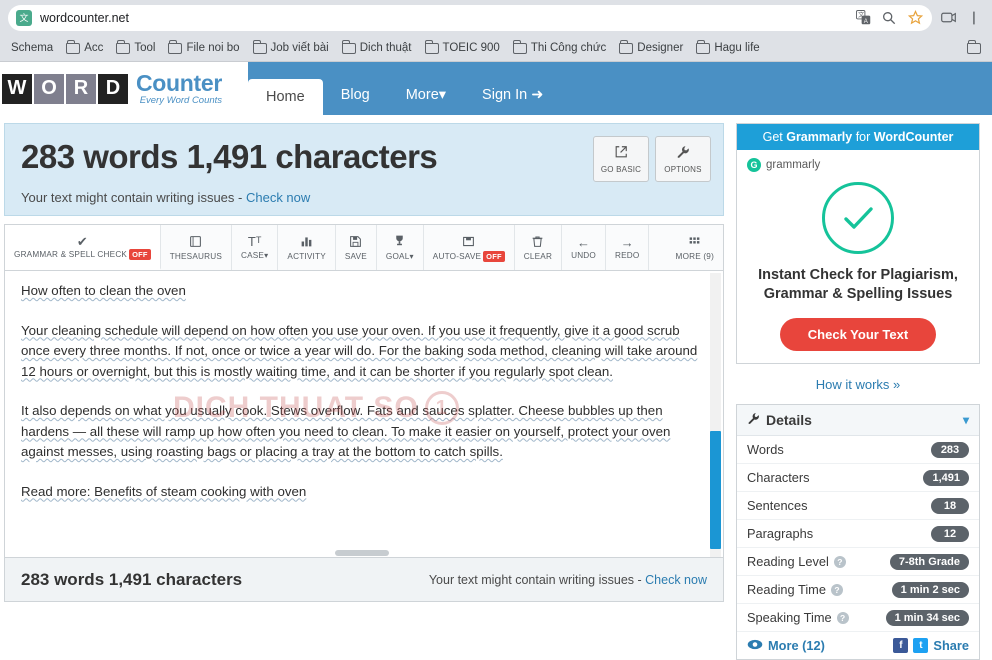  What do you see at coordinates (948, 18) in the screenshot?
I see `extensions-icon` at bounding box center [948, 18].